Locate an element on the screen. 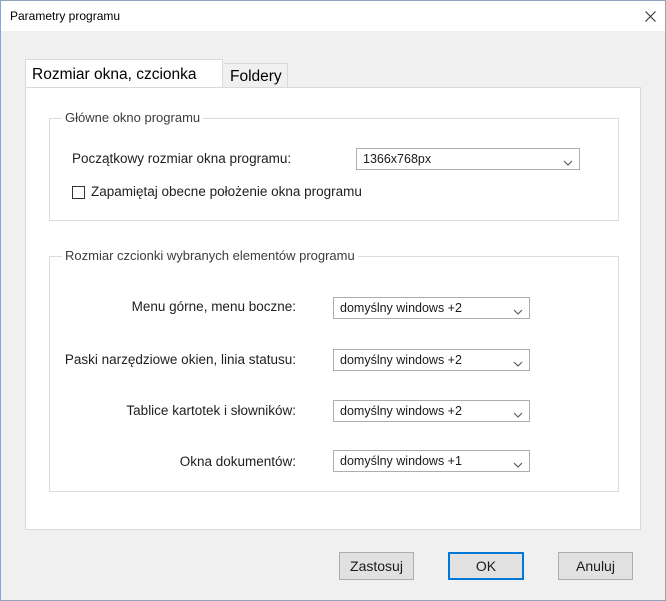  font-select-tables-value: domyślny windows +2 is located at coordinates (401, 411).